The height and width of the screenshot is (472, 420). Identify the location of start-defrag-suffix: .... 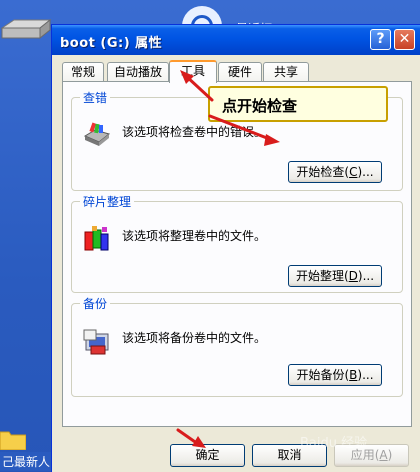
(368, 276).